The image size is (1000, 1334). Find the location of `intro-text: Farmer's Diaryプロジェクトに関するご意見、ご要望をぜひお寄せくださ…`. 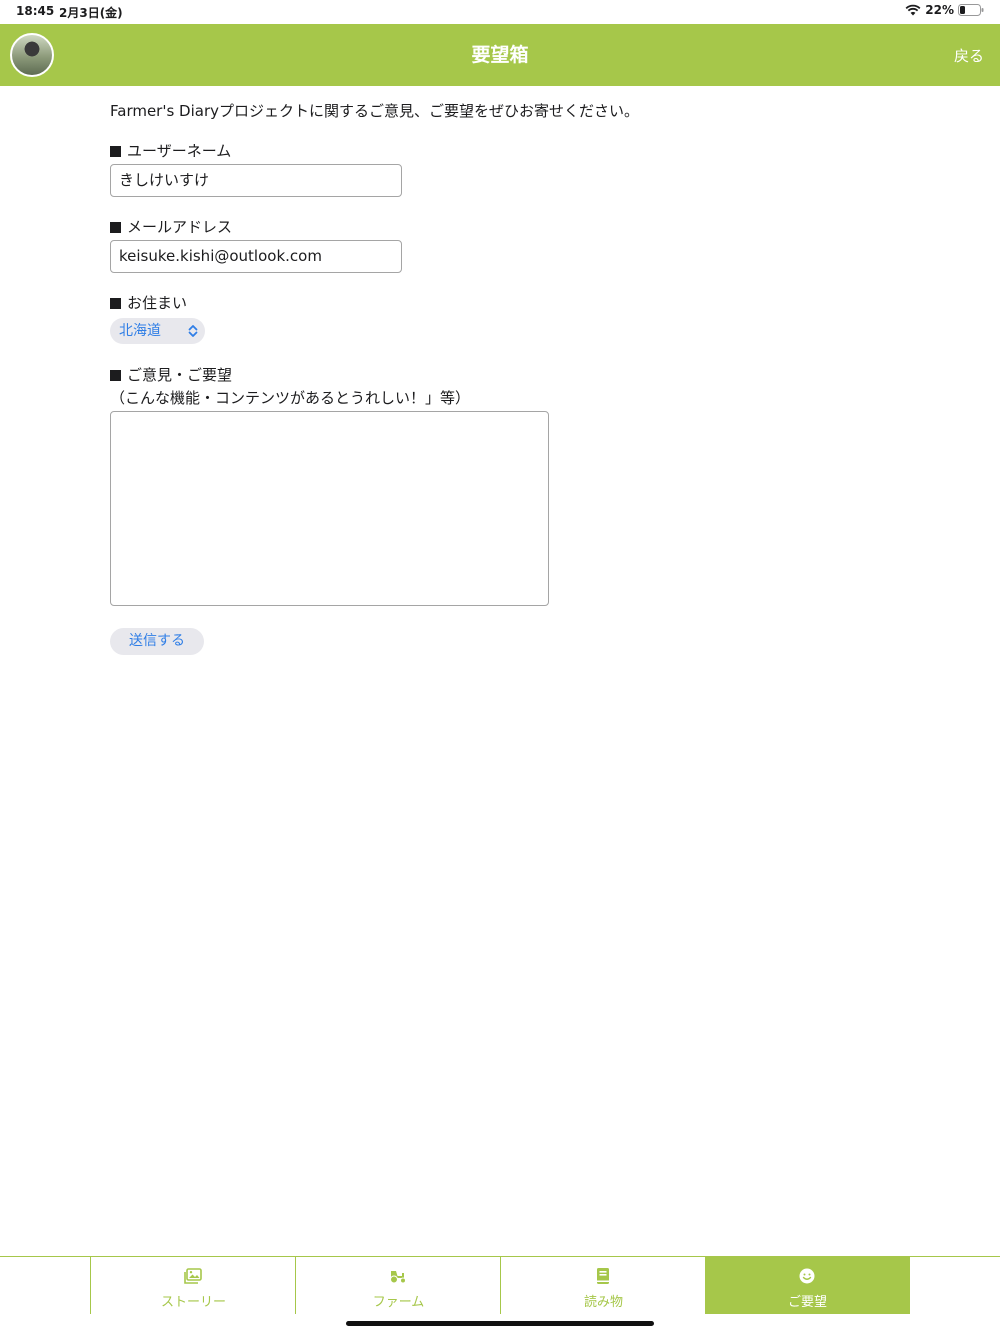

intro-text: Farmer's Diaryプロジェクトに関するご意見、ご要望をぜひお寄せくださ… is located at coordinates (375, 111).